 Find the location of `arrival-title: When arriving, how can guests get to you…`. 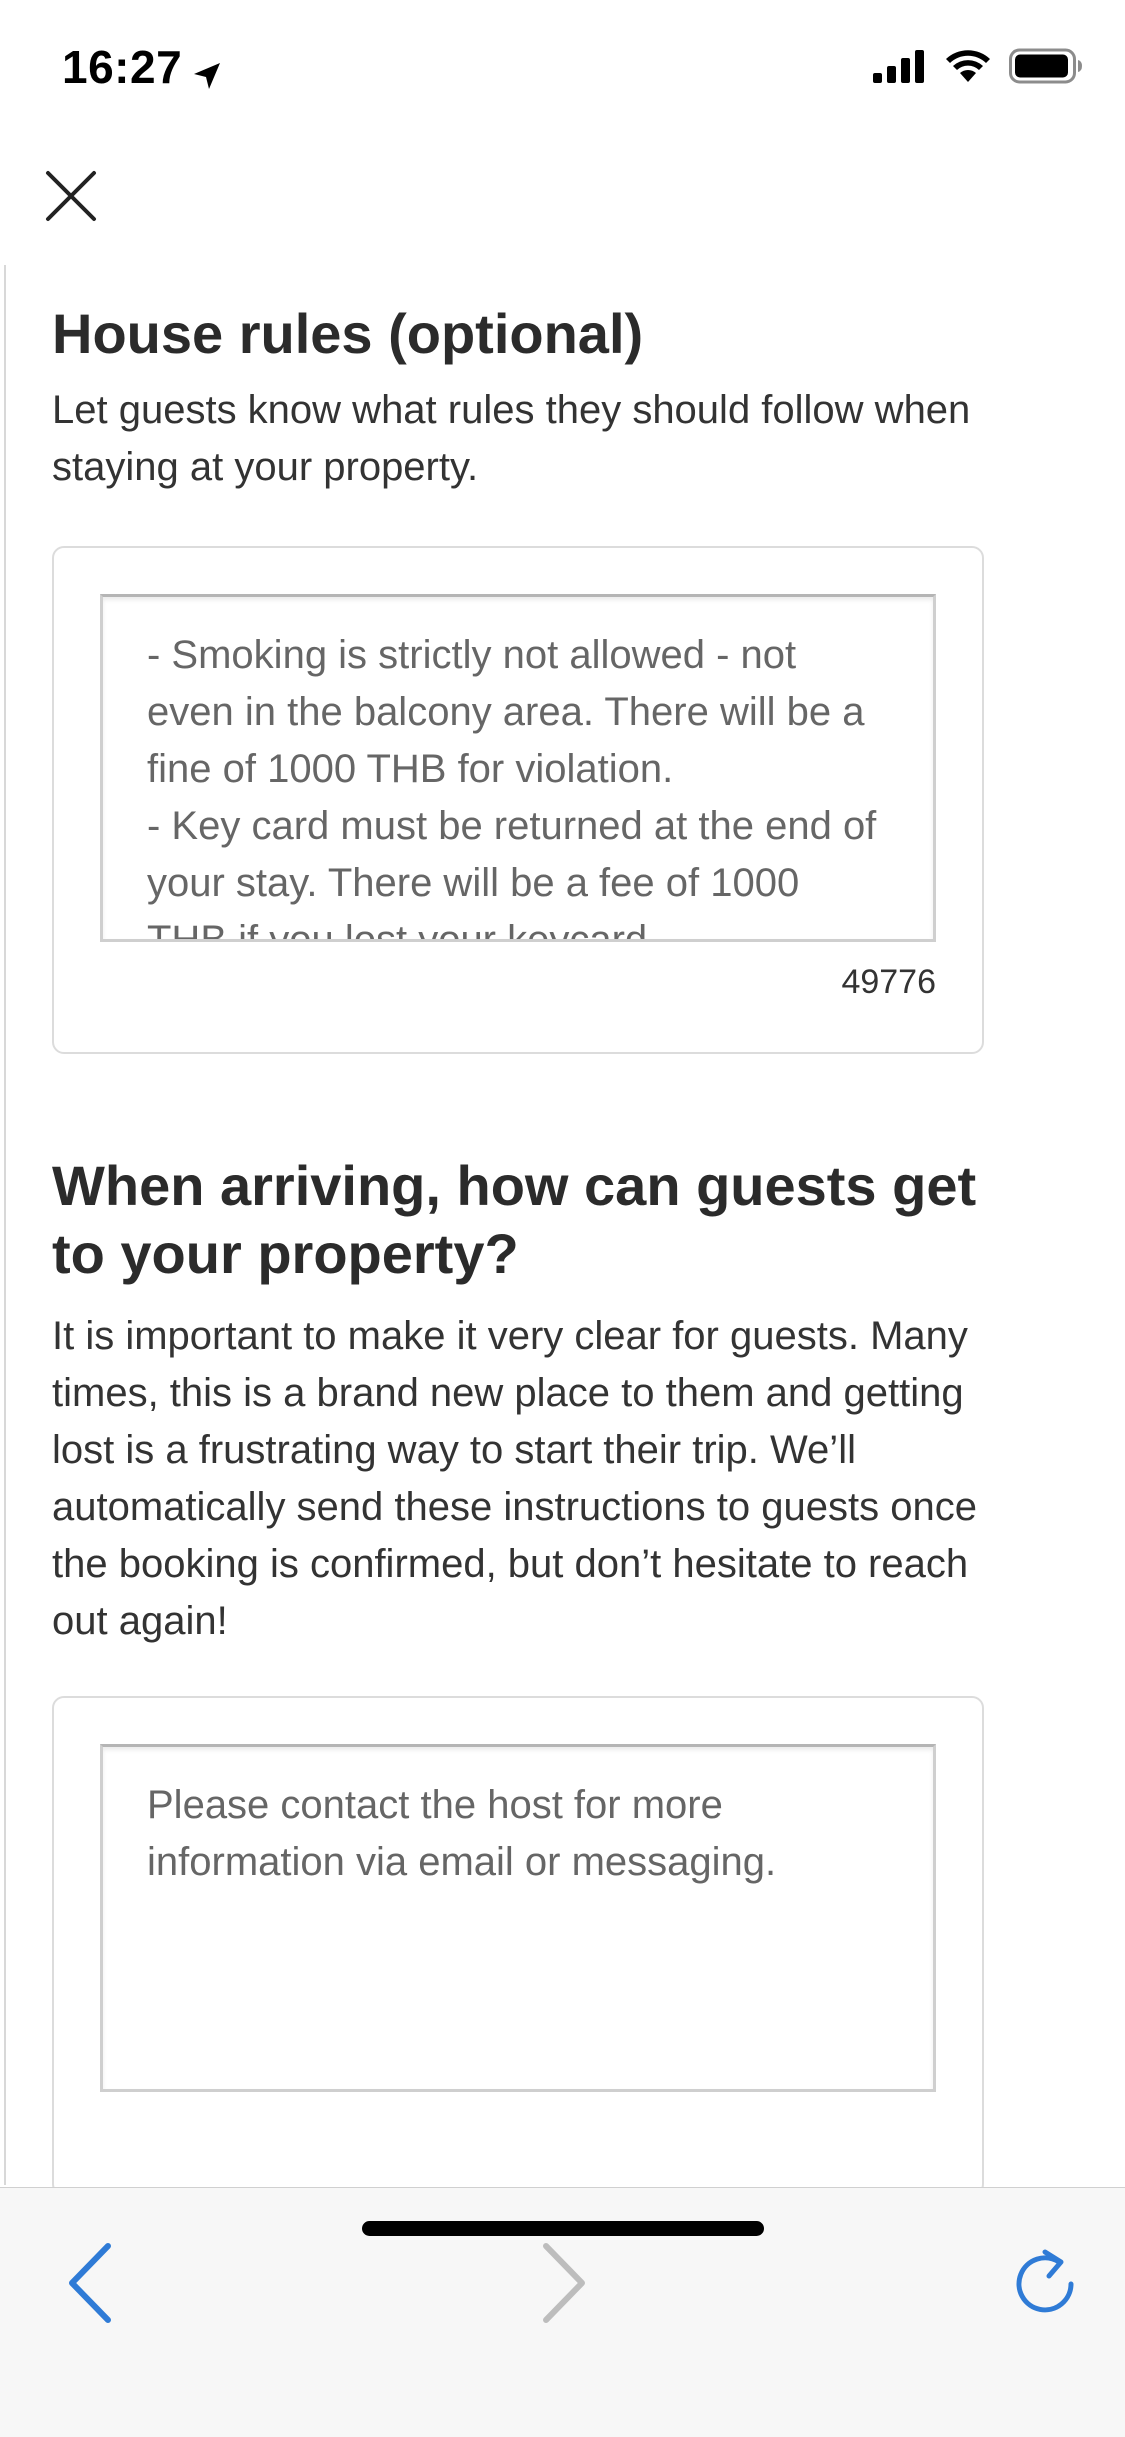

arrival-title: When arriving, how can guests get to you… is located at coordinates (514, 1219).